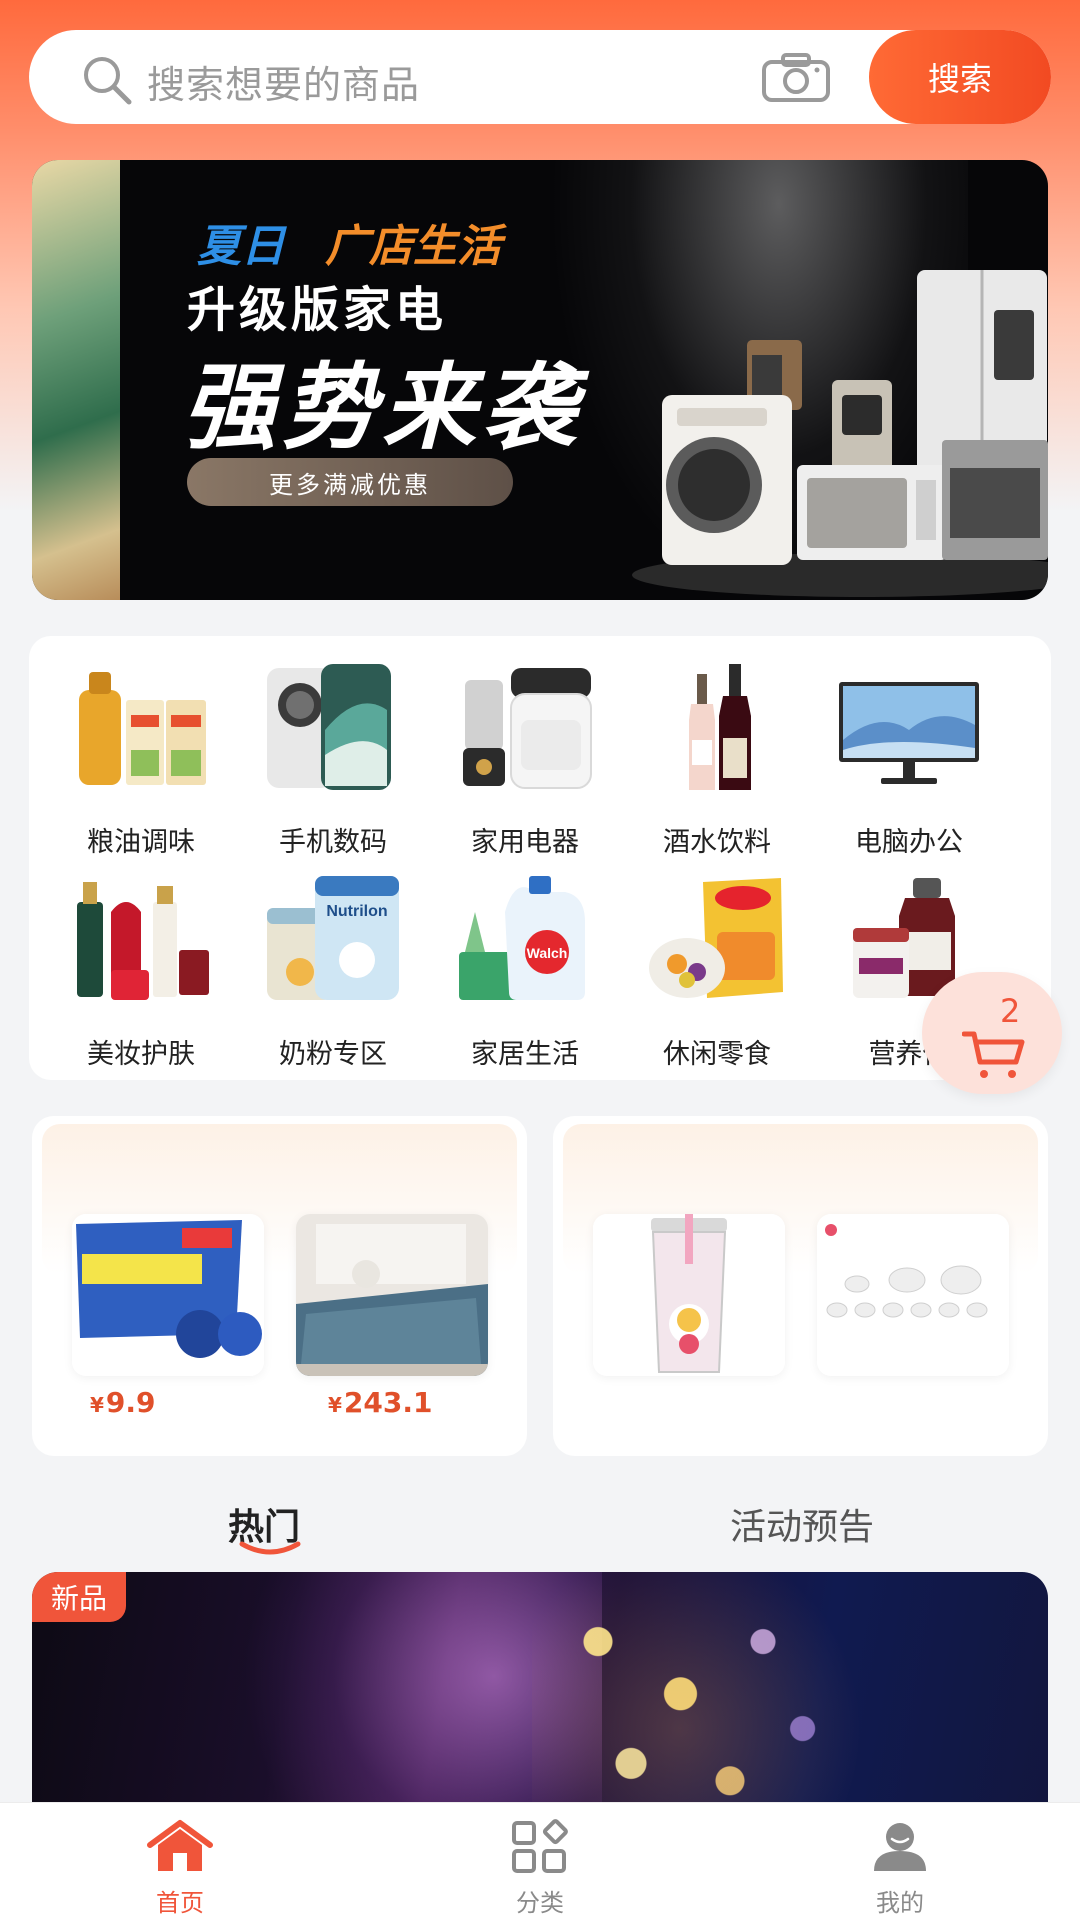  I want to click on milk-powder-icon: Nutrilon, so click(333, 938).